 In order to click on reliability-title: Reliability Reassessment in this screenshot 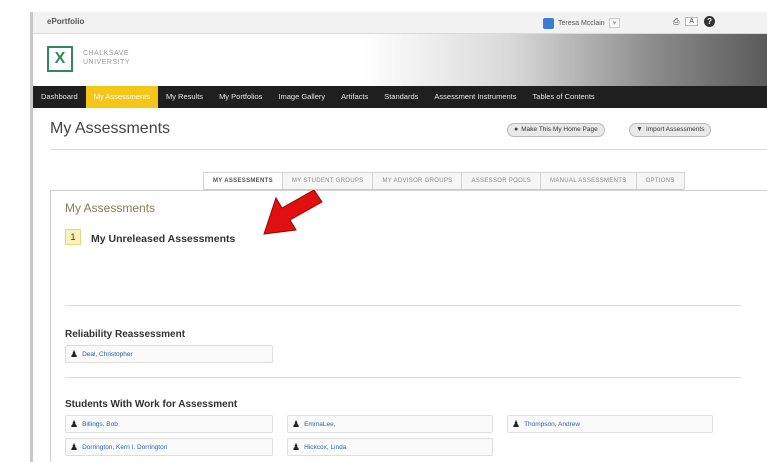, I will do `click(125, 334)`.